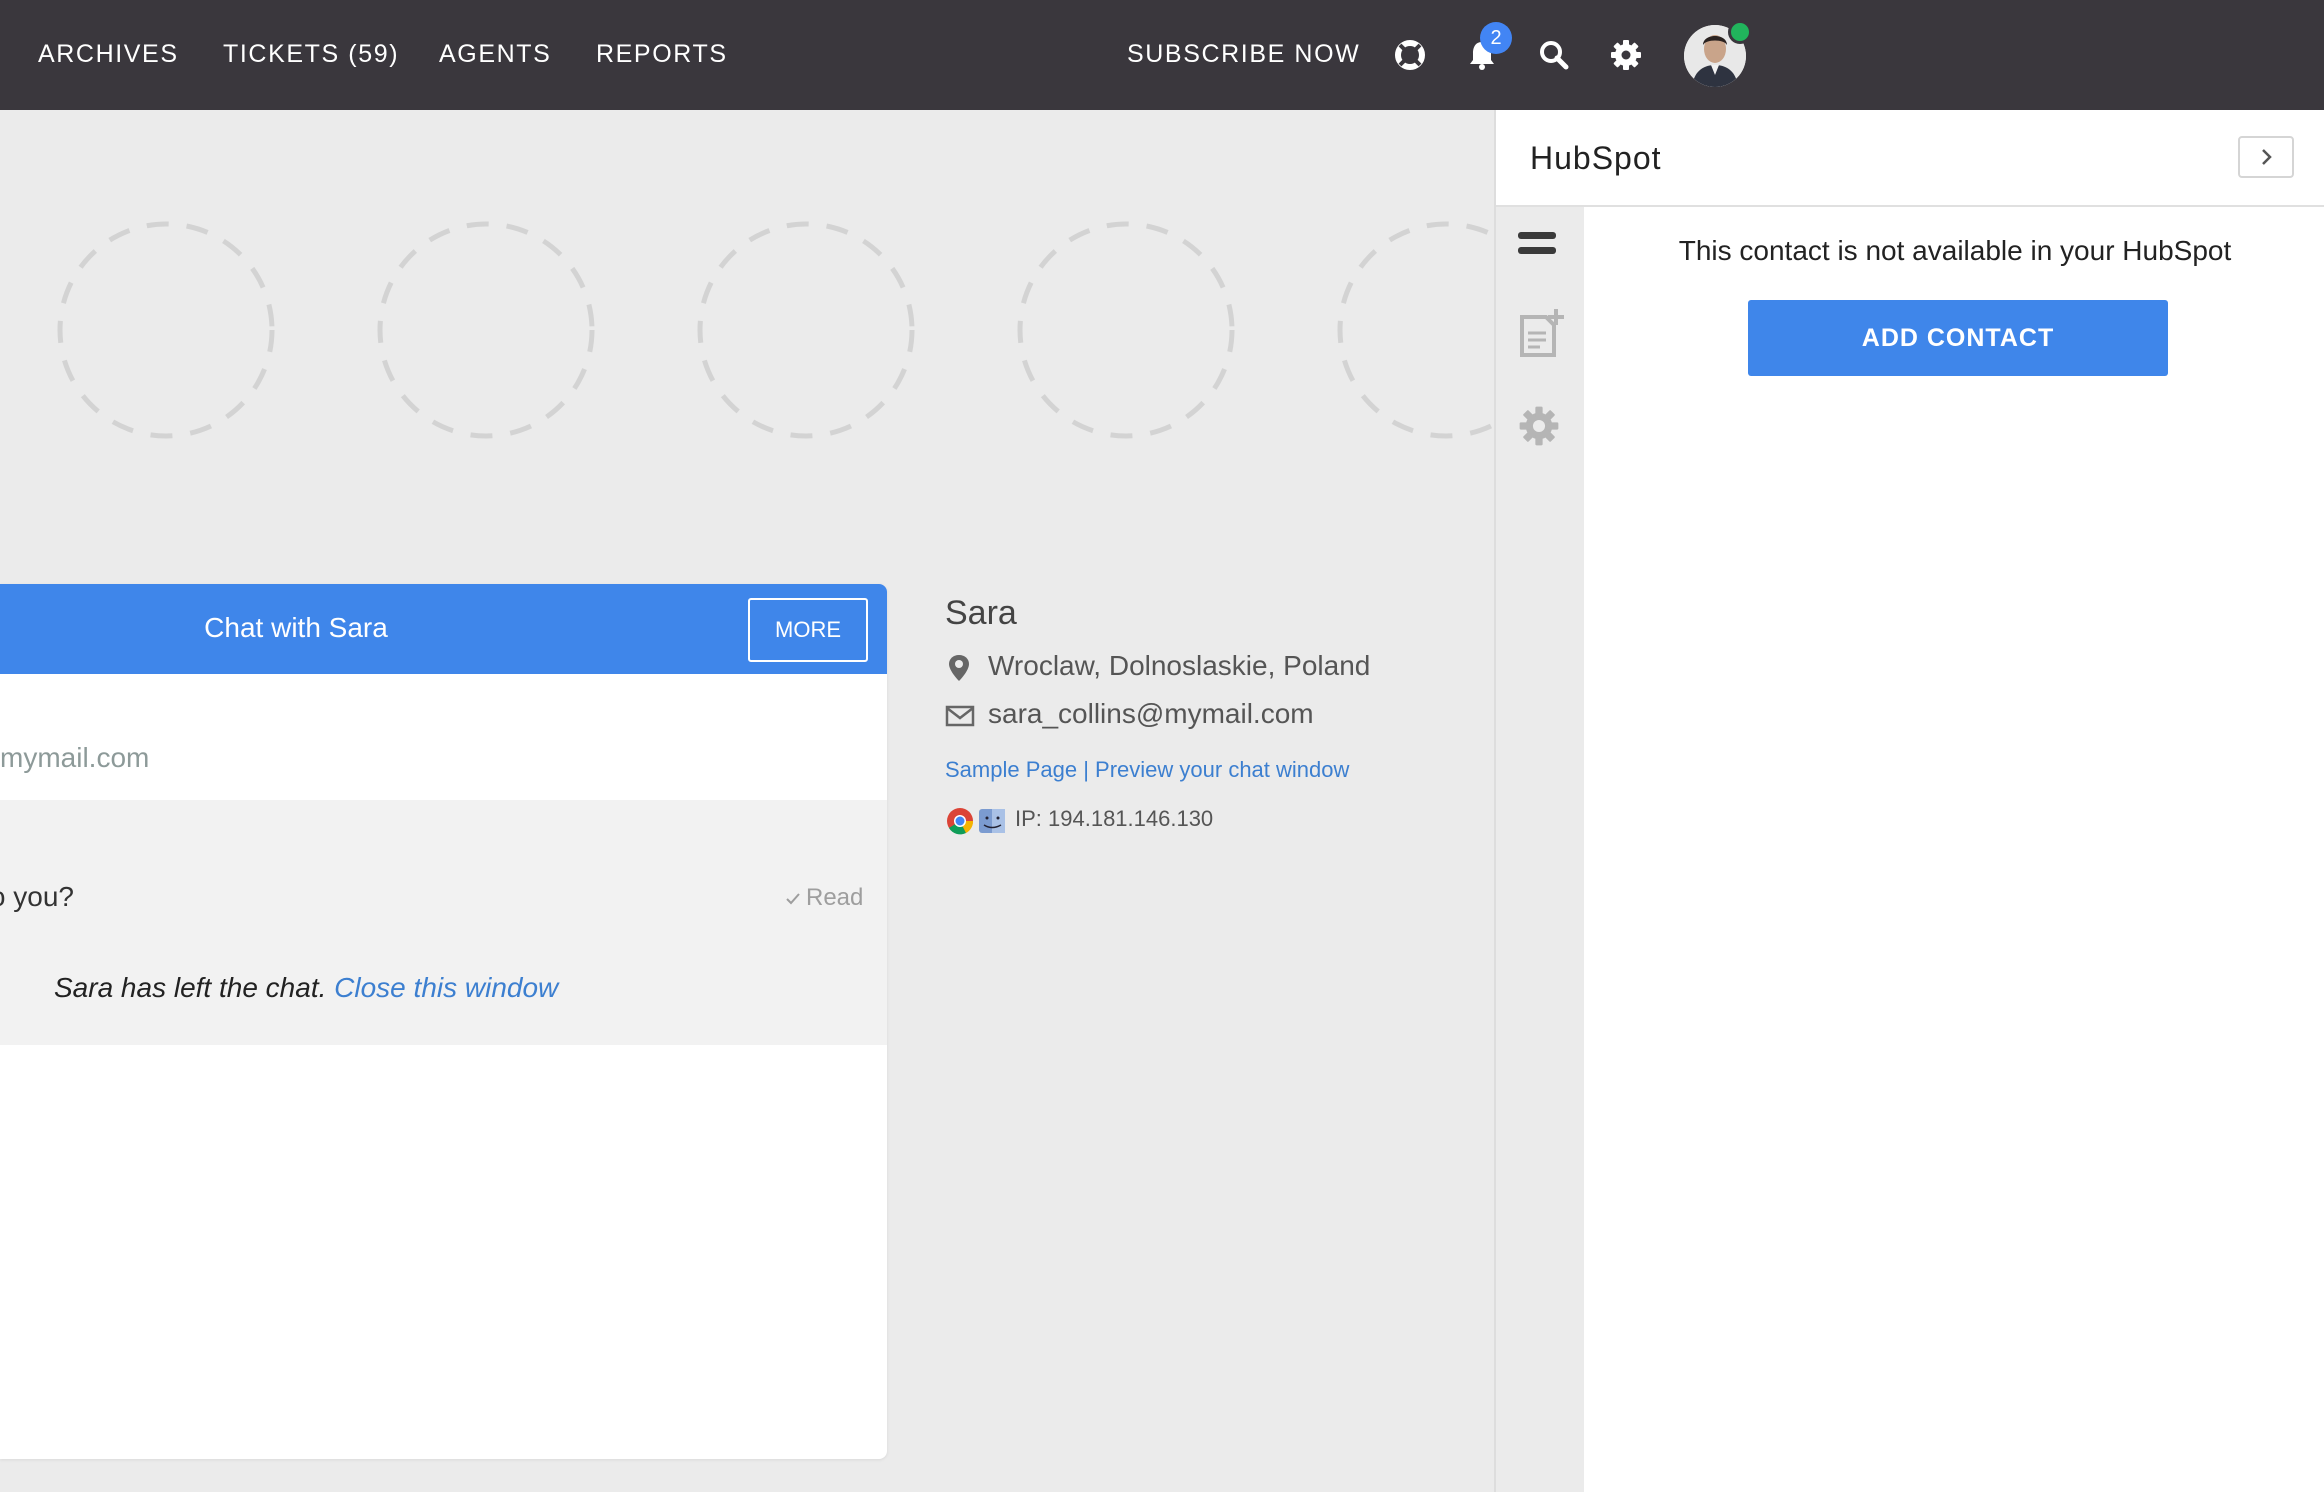  Describe the element at coordinates (1539, 428) in the screenshot. I see `settings-gear-icon` at that location.